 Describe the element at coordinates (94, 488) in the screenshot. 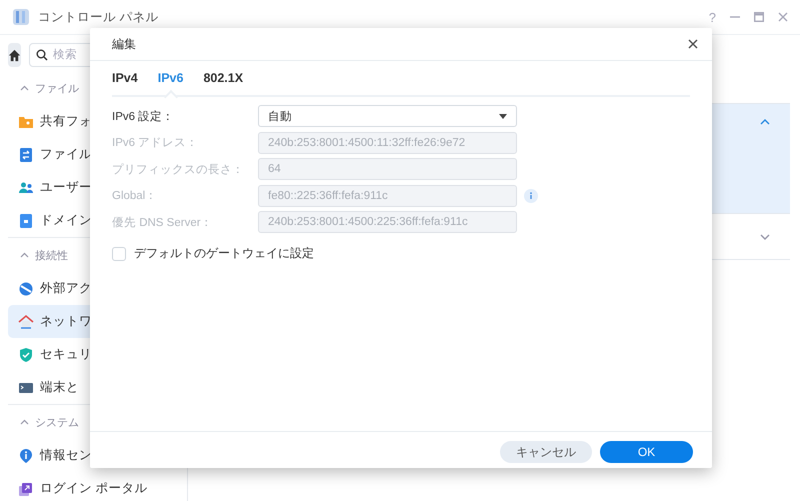

I see `item-label: ログイン ポータル` at that location.